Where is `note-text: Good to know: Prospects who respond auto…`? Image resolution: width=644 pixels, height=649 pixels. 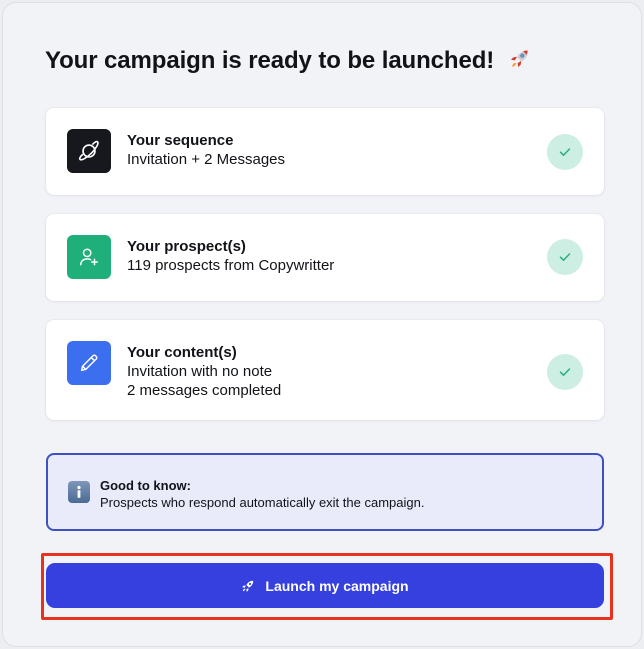 note-text: Good to know: Prospects who respond auto… is located at coordinates (262, 494).